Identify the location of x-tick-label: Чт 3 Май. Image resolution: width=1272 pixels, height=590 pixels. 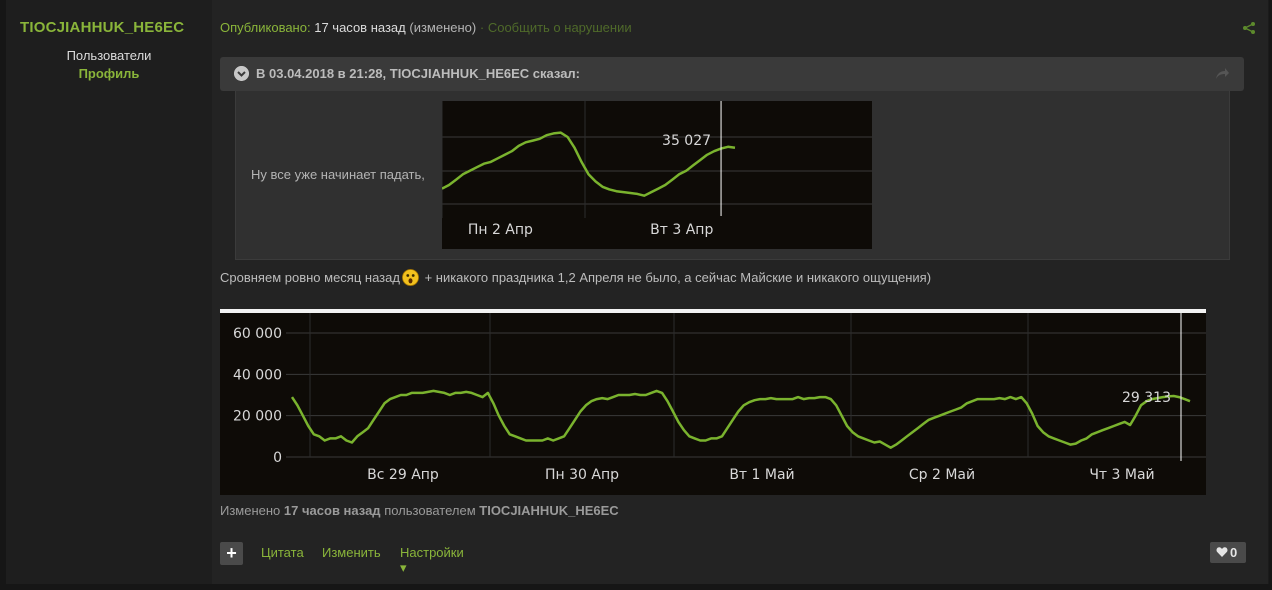
(1121, 475).